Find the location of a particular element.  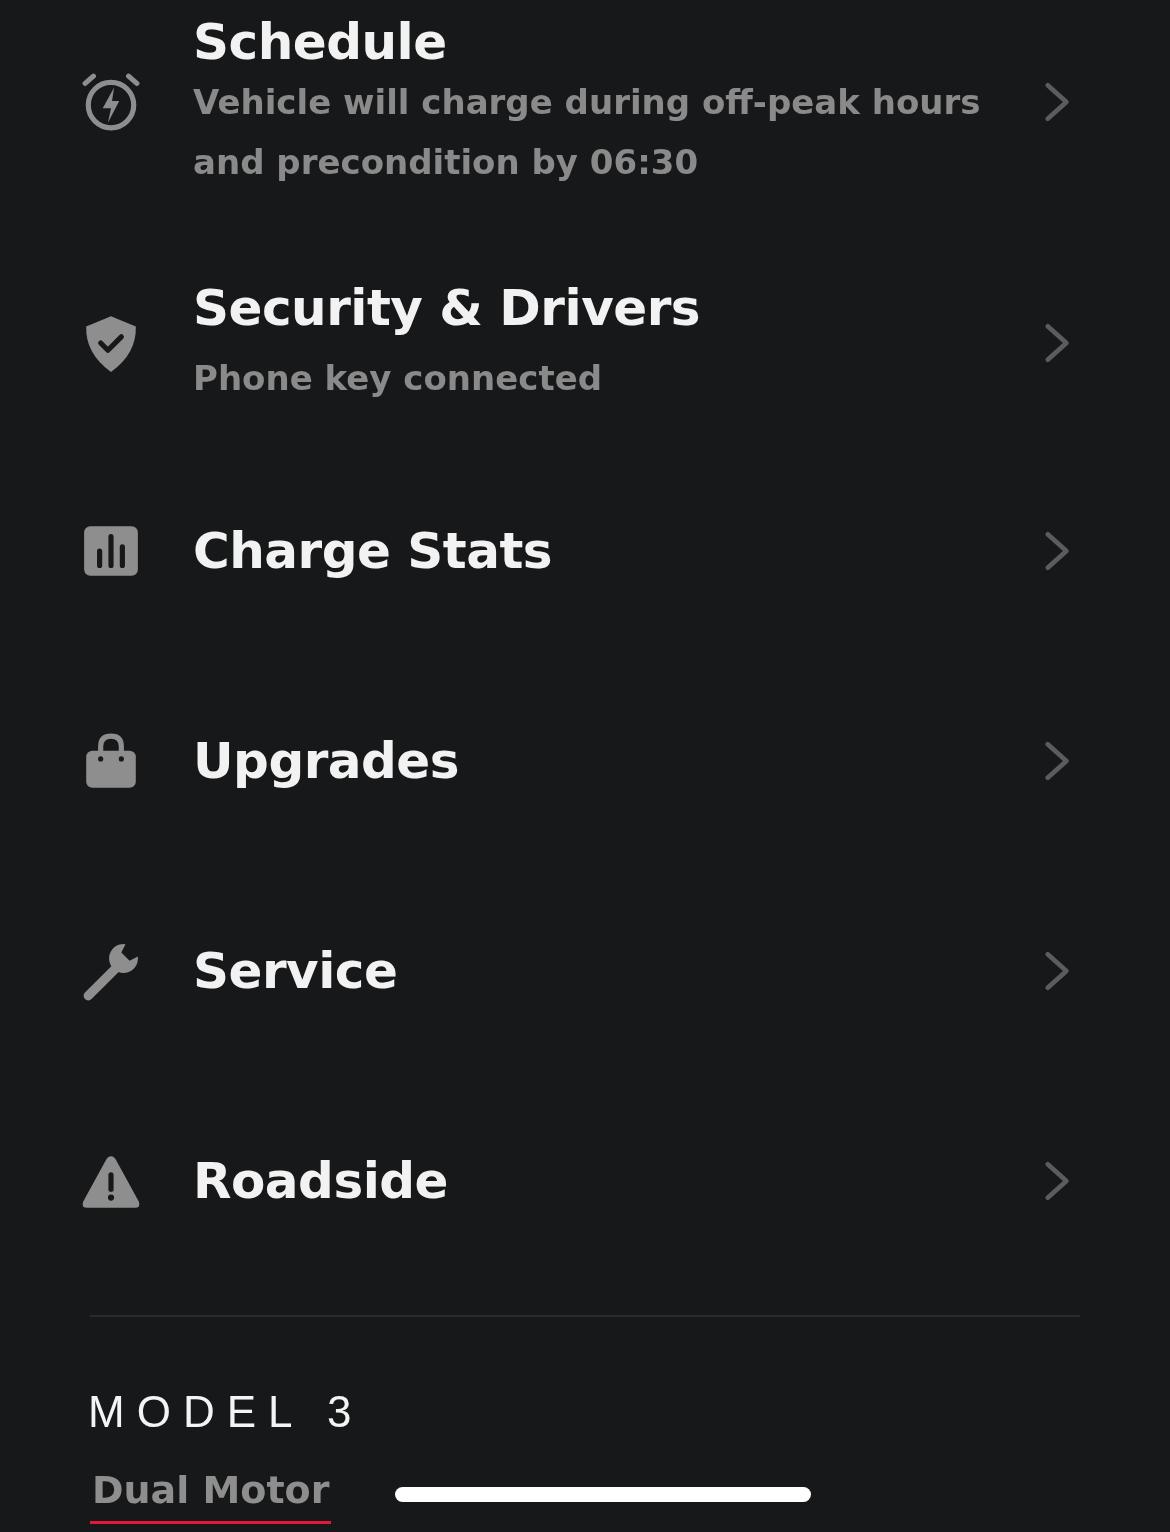

variant-tab: Dual Motor is located at coordinates (211, 1494).